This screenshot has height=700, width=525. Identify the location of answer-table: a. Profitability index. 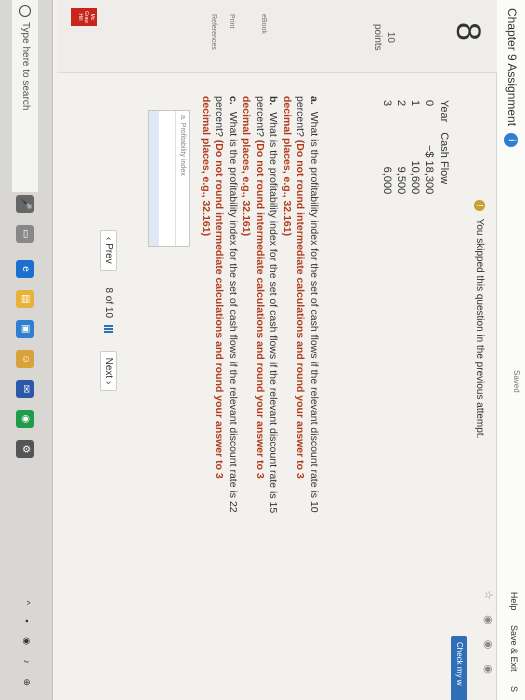
(169, 178).